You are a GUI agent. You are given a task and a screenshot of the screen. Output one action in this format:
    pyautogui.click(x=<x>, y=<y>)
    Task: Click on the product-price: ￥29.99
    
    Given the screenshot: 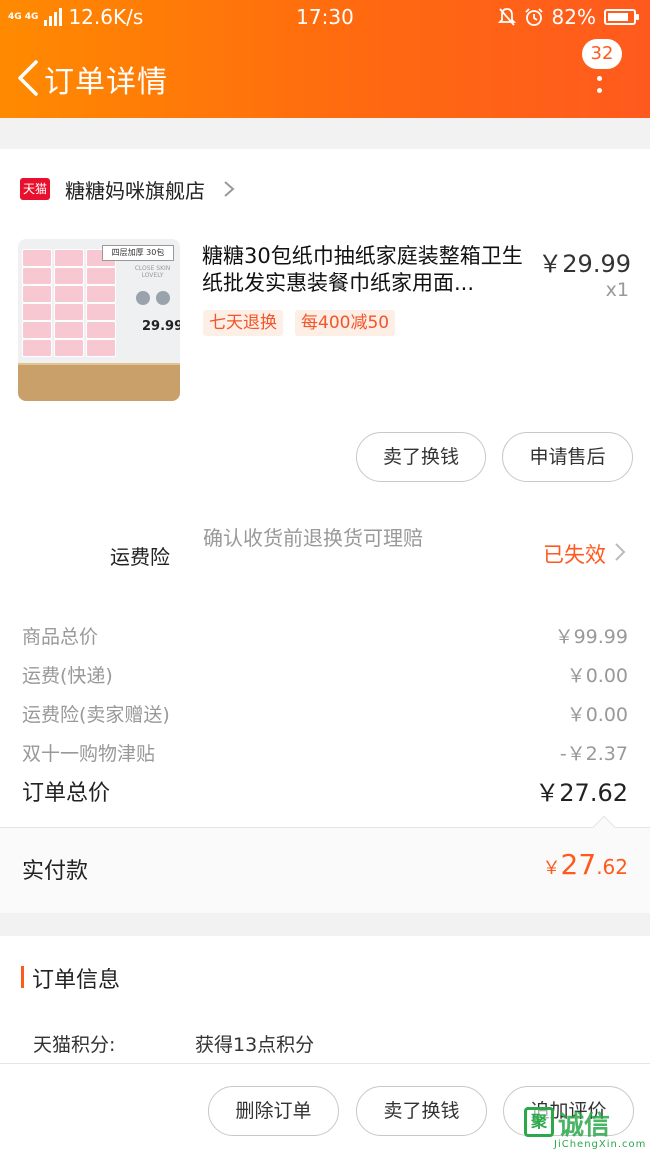 What is the action you would take?
    pyautogui.click(x=584, y=264)
    